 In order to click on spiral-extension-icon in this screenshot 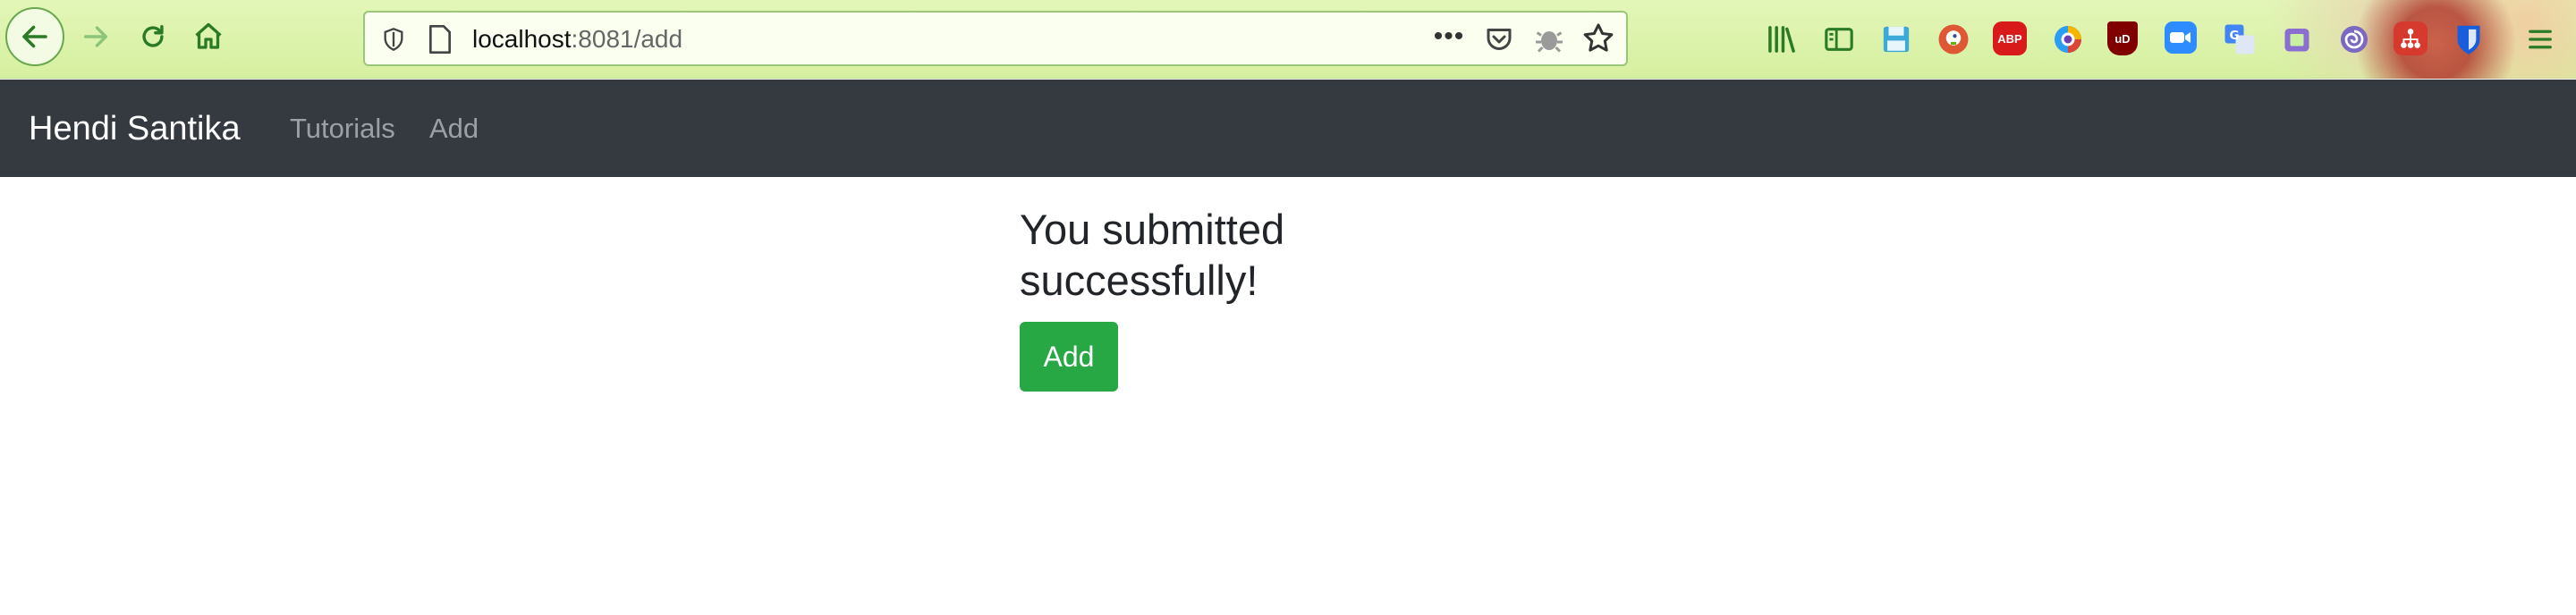, I will do `click(2354, 39)`.